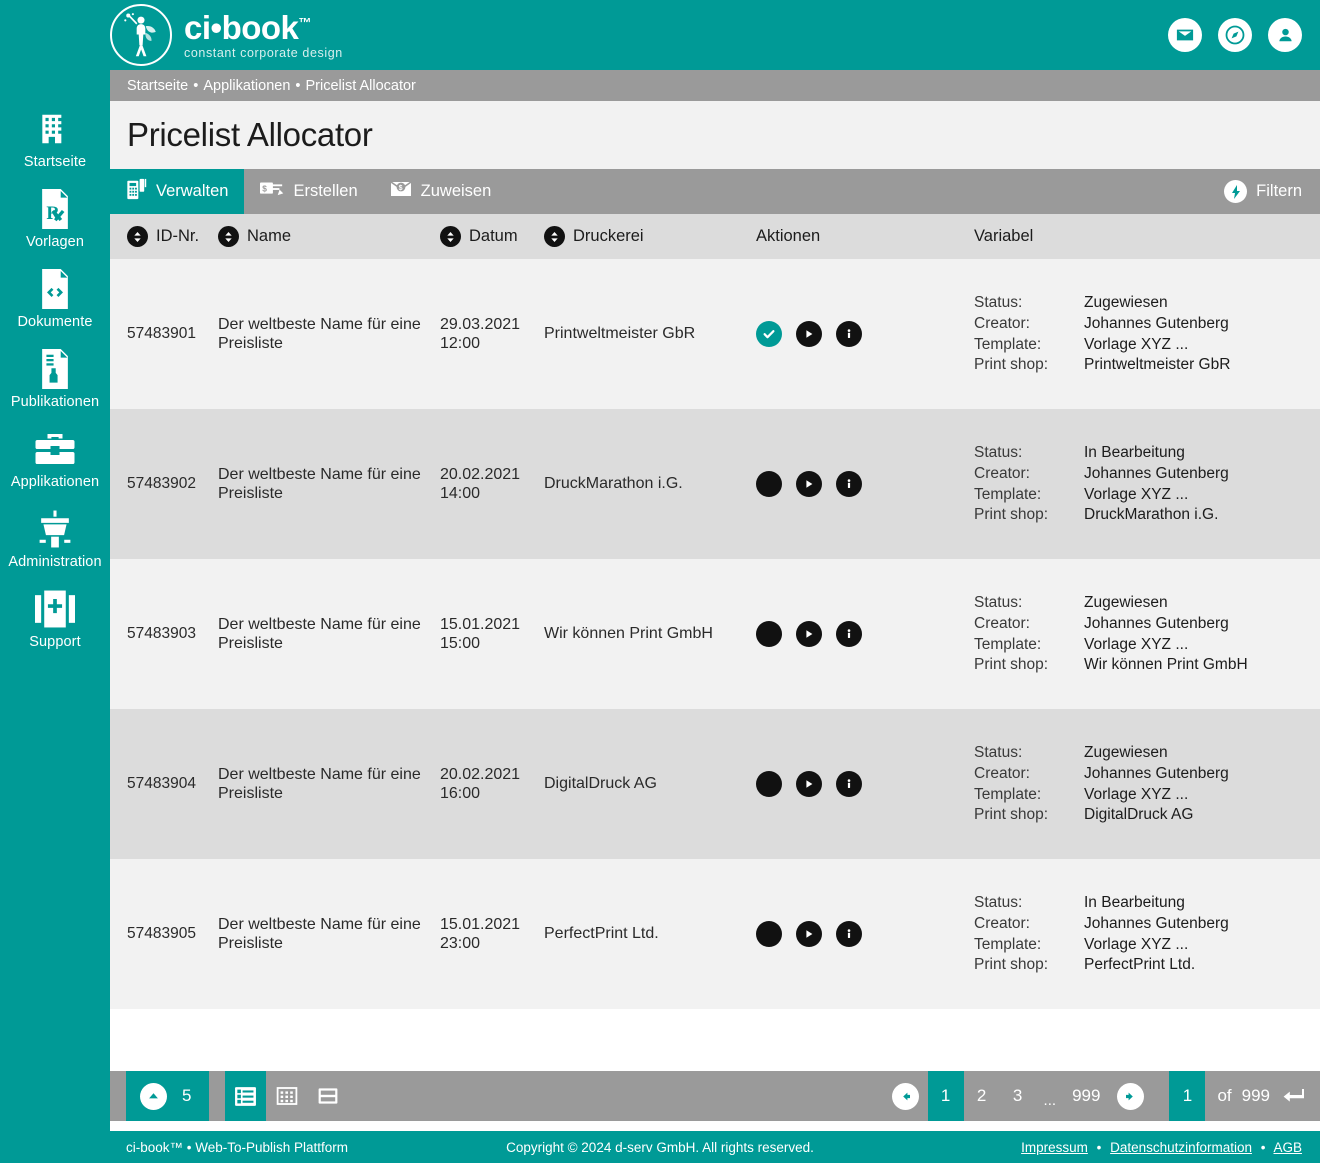  What do you see at coordinates (1185, 35) in the screenshot?
I see `mail-icon` at bounding box center [1185, 35].